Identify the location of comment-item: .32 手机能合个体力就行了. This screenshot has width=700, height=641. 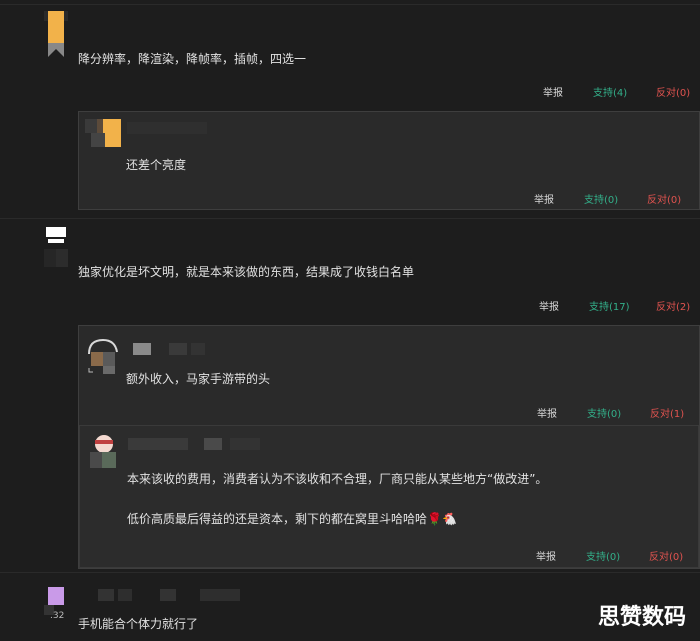
(350, 607).